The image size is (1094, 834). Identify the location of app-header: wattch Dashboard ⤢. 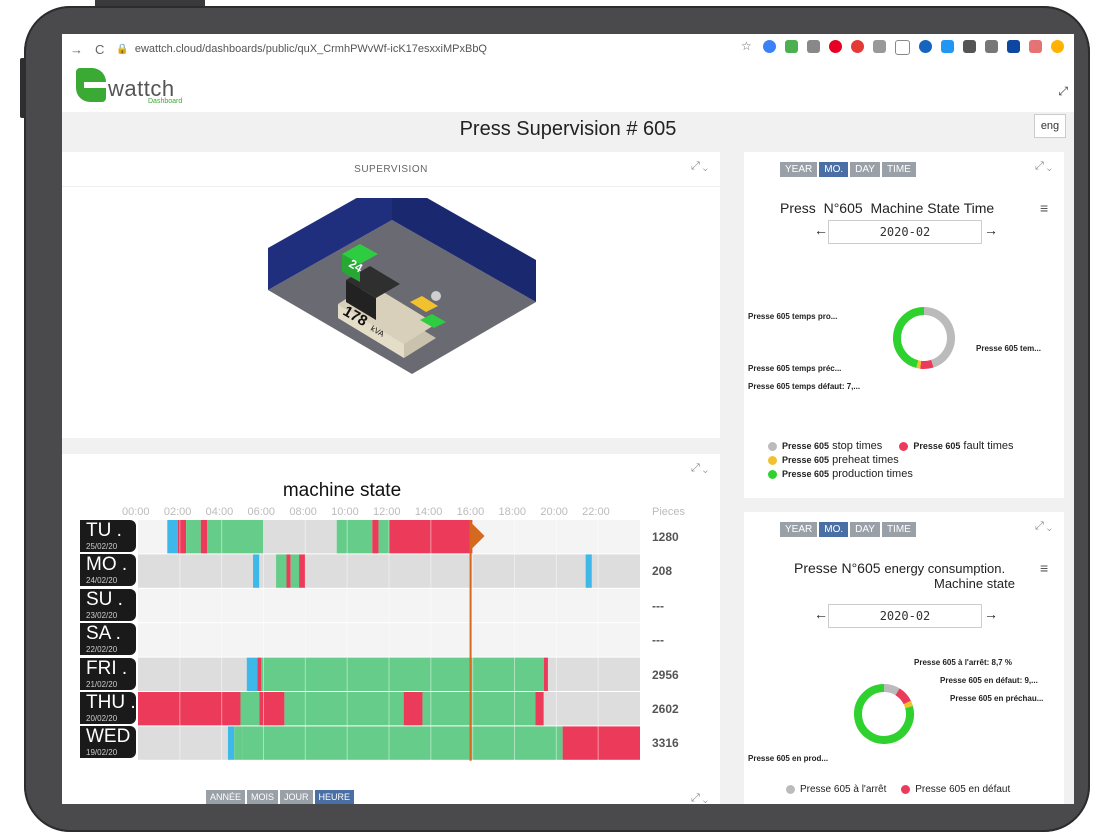
(568, 88).